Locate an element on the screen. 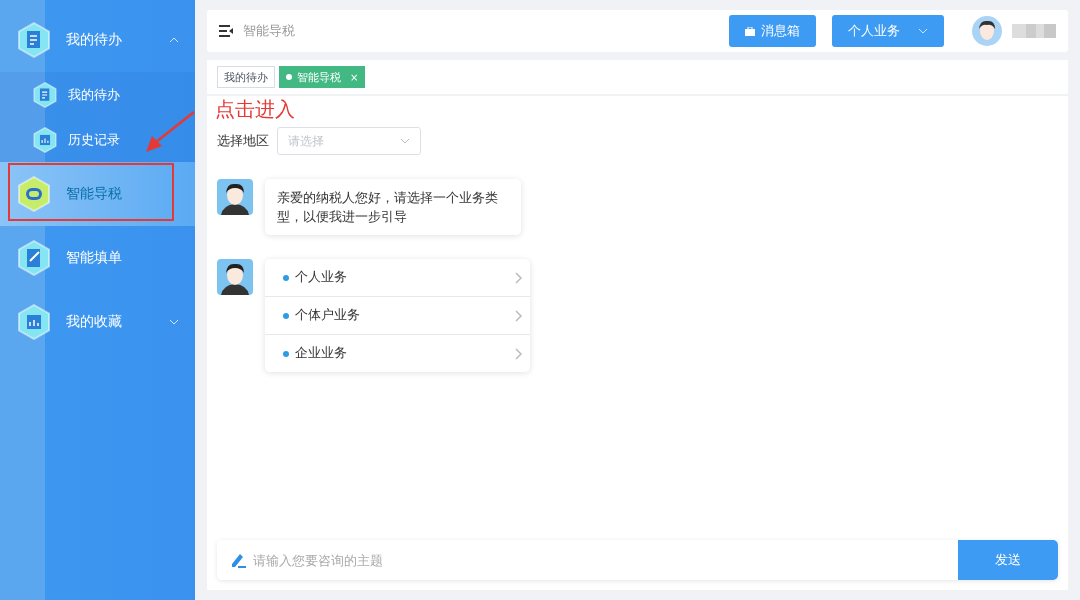 This screenshot has height=600, width=1080. option-item: 个人业务 is located at coordinates (397, 277).